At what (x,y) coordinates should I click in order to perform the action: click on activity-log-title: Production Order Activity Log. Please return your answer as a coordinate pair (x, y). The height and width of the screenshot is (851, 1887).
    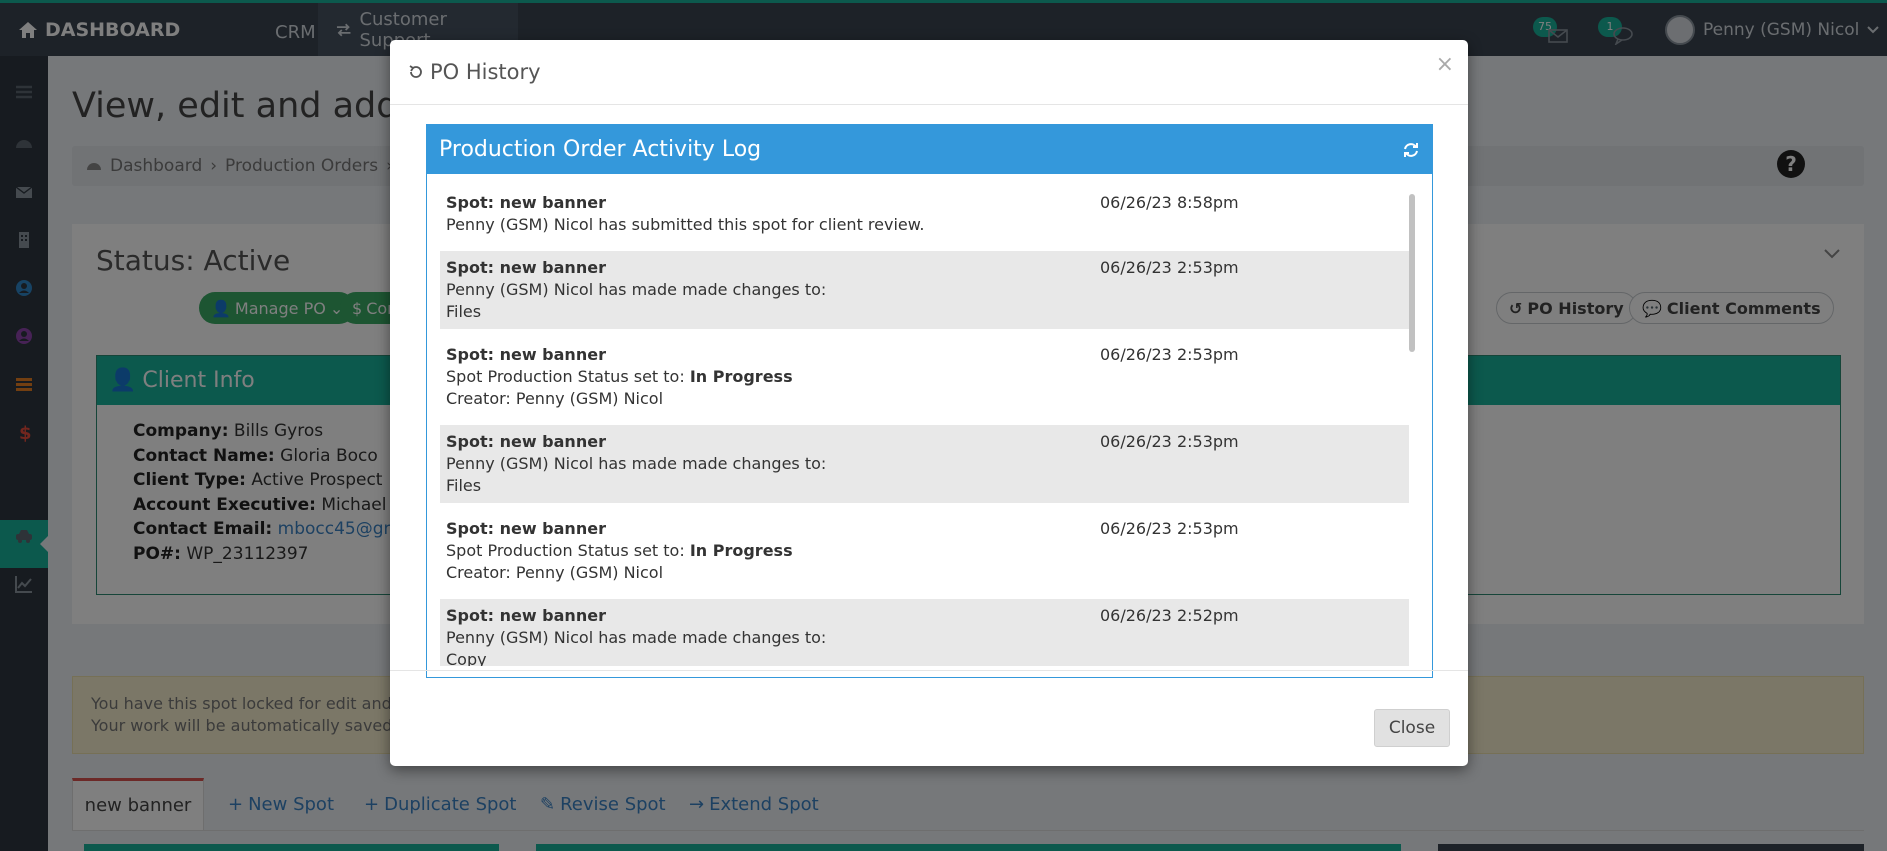
    Looking at the image, I should click on (600, 149).